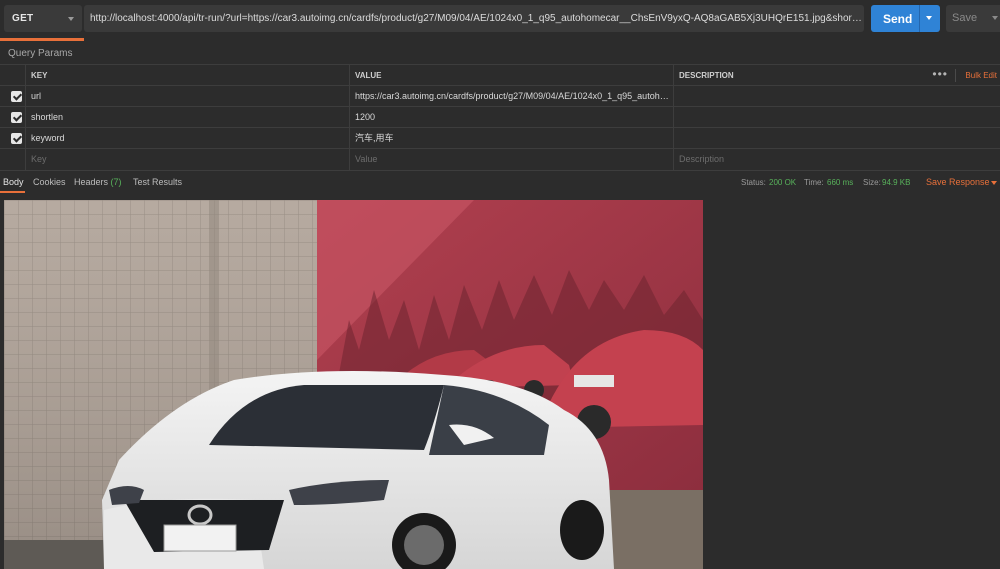  What do you see at coordinates (42, 39) in the screenshot?
I see `active-tab-indicator` at bounding box center [42, 39].